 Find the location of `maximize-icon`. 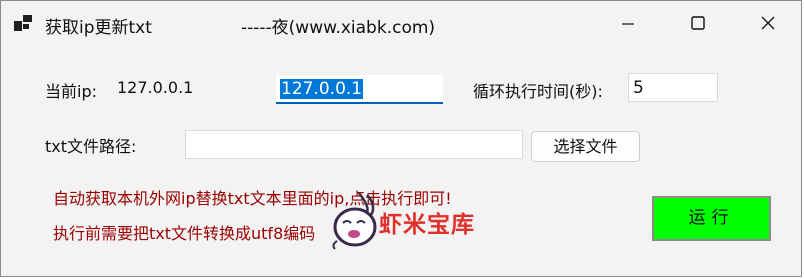

maximize-icon is located at coordinates (698, 23).